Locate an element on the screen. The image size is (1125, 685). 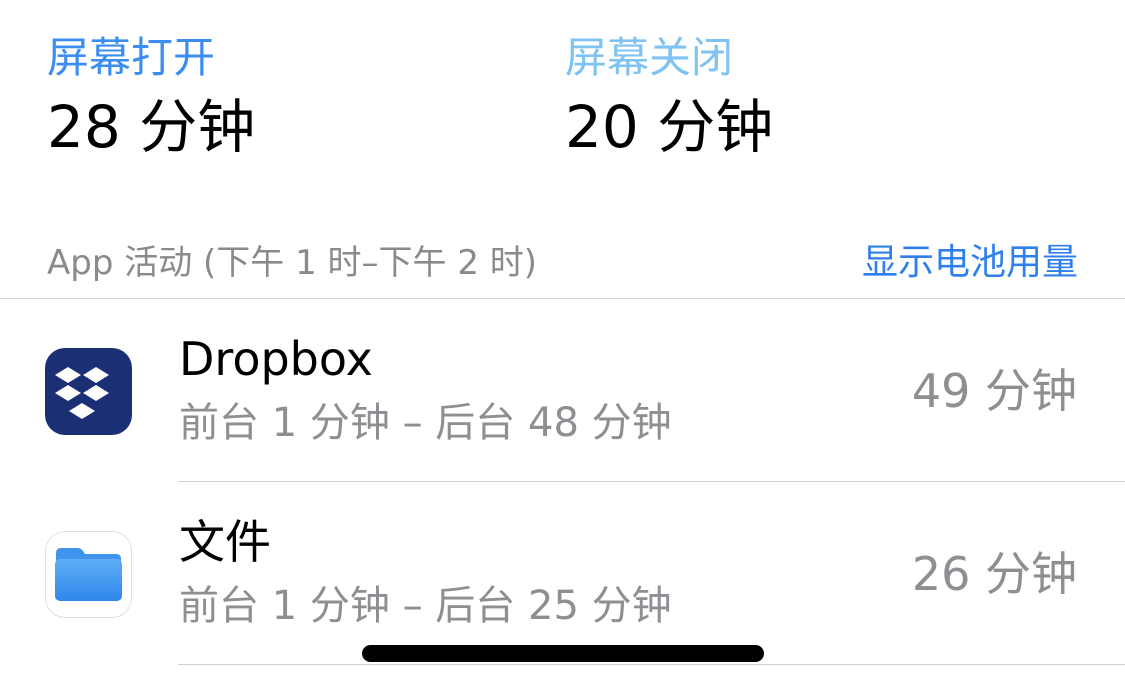
app-usage-detail: 前台 1 分钟 – 后台 48 分钟 is located at coordinates (425, 423).